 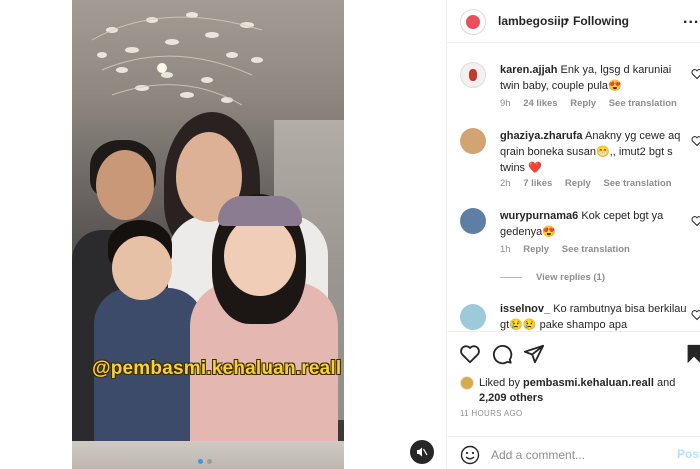 What do you see at coordinates (467, 383) in the screenshot?
I see `liker-avatar` at bounding box center [467, 383].